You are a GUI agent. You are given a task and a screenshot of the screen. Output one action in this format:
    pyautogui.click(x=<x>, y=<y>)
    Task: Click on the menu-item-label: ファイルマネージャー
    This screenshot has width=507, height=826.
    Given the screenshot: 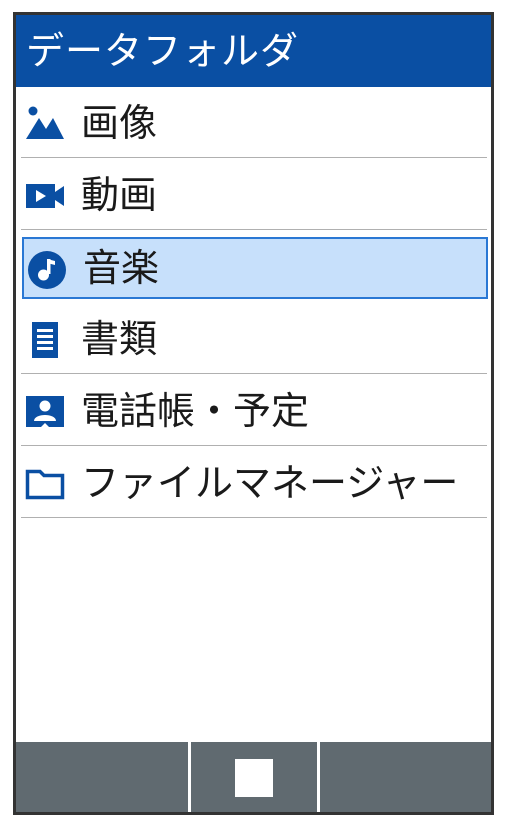 What is the action you would take?
    pyautogui.click(x=270, y=483)
    